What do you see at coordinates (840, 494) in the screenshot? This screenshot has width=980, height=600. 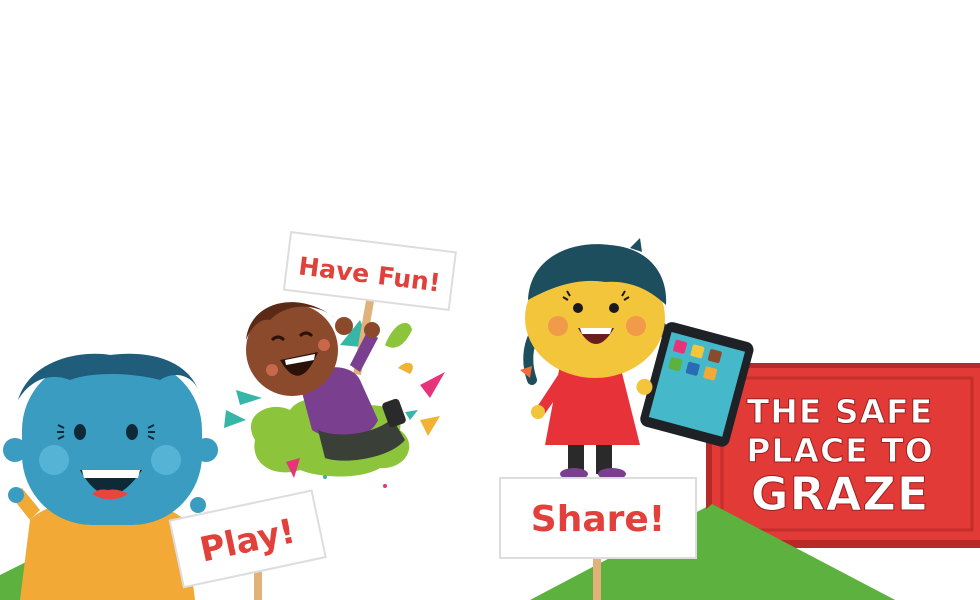 I see `banner-line-3: GRAZE` at bounding box center [840, 494].